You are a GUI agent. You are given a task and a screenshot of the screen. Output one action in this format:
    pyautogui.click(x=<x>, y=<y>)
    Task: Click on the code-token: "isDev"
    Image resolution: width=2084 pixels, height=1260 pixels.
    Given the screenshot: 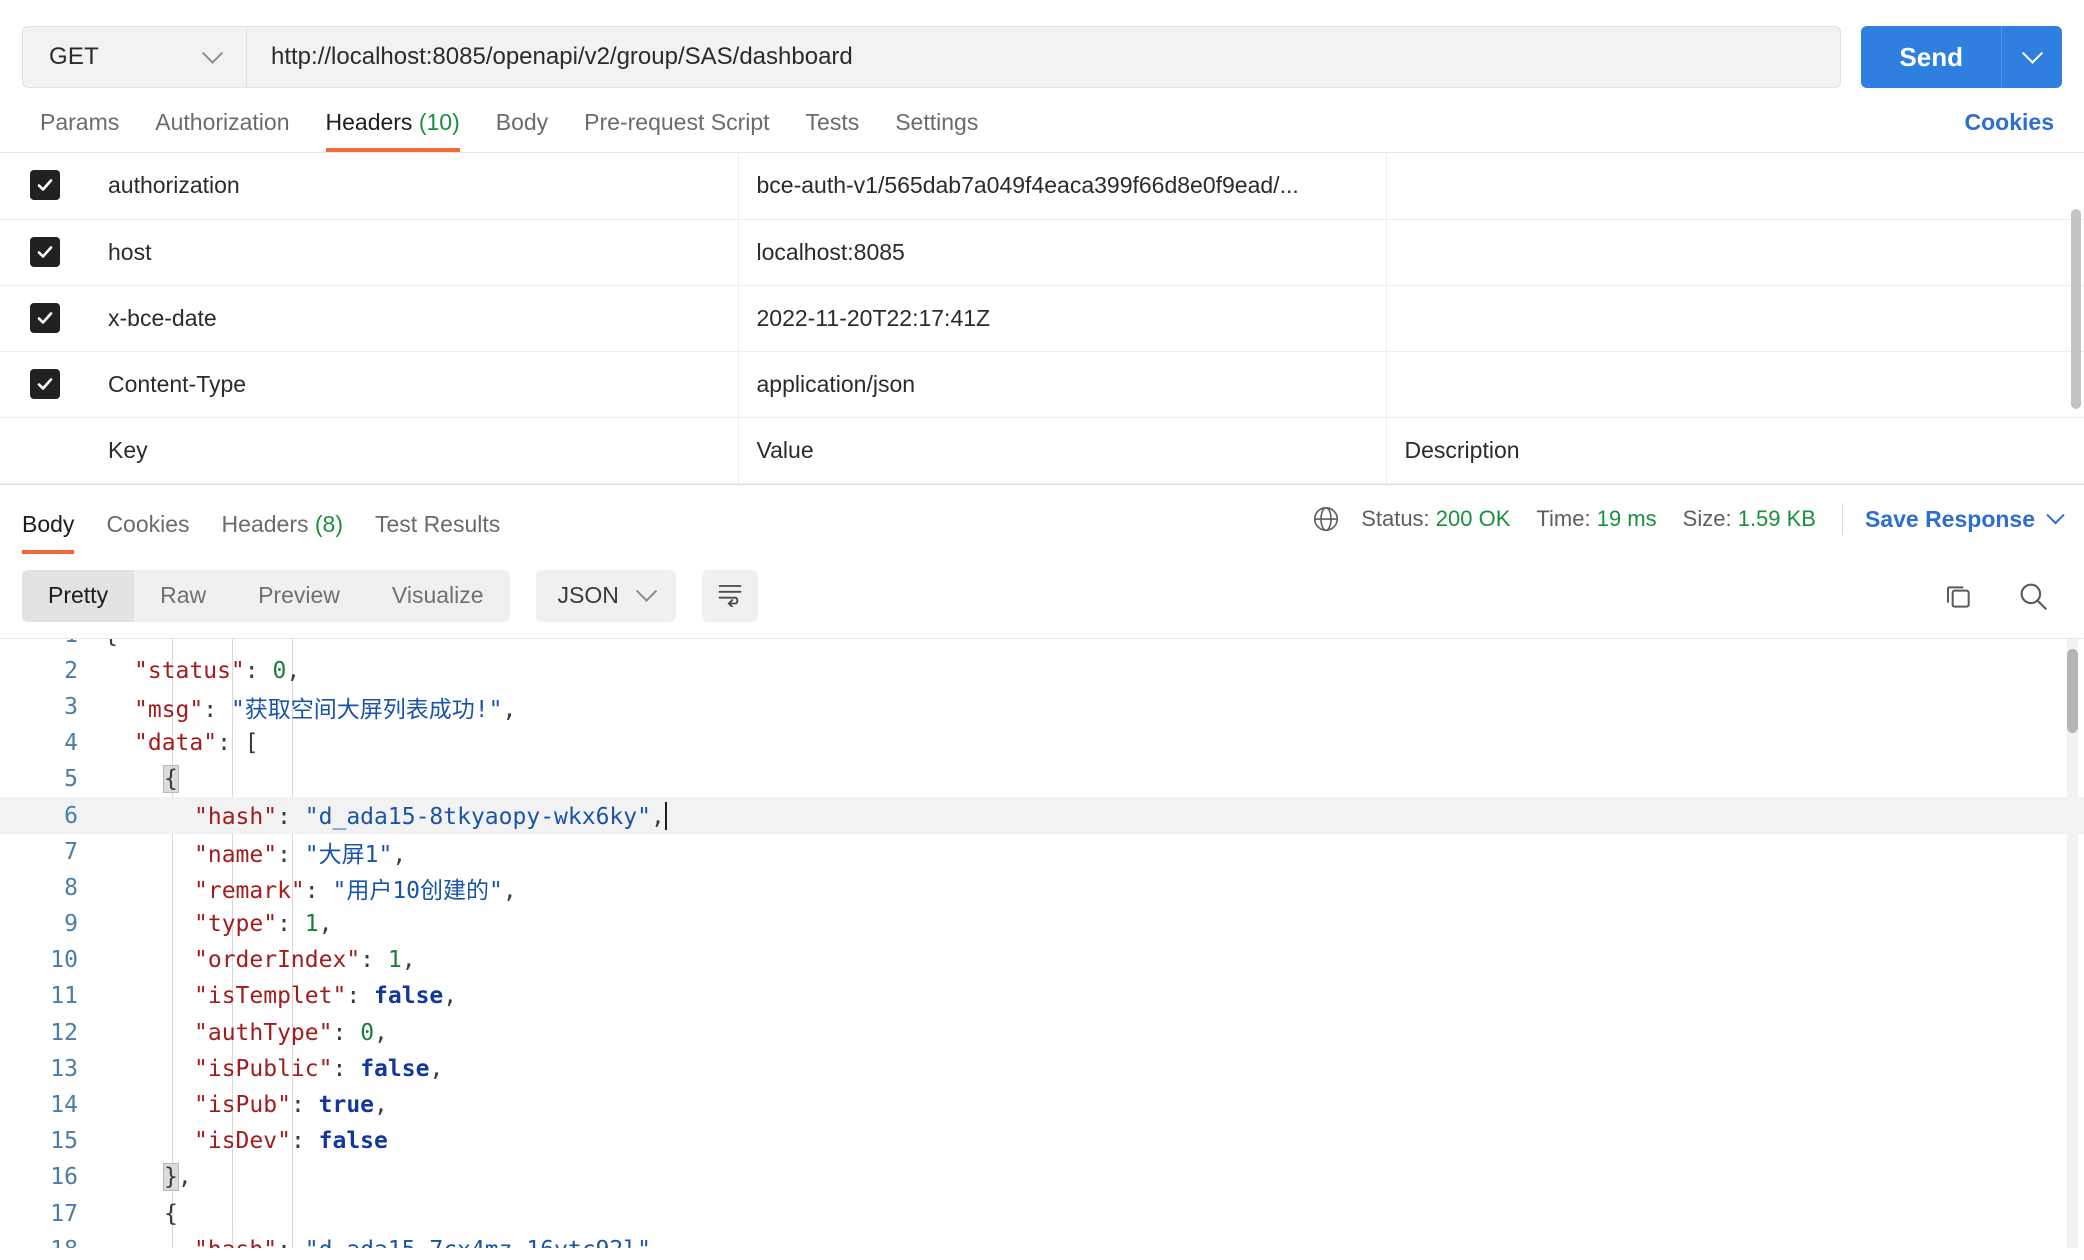 What is the action you would take?
    pyautogui.click(x=242, y=1141)
    